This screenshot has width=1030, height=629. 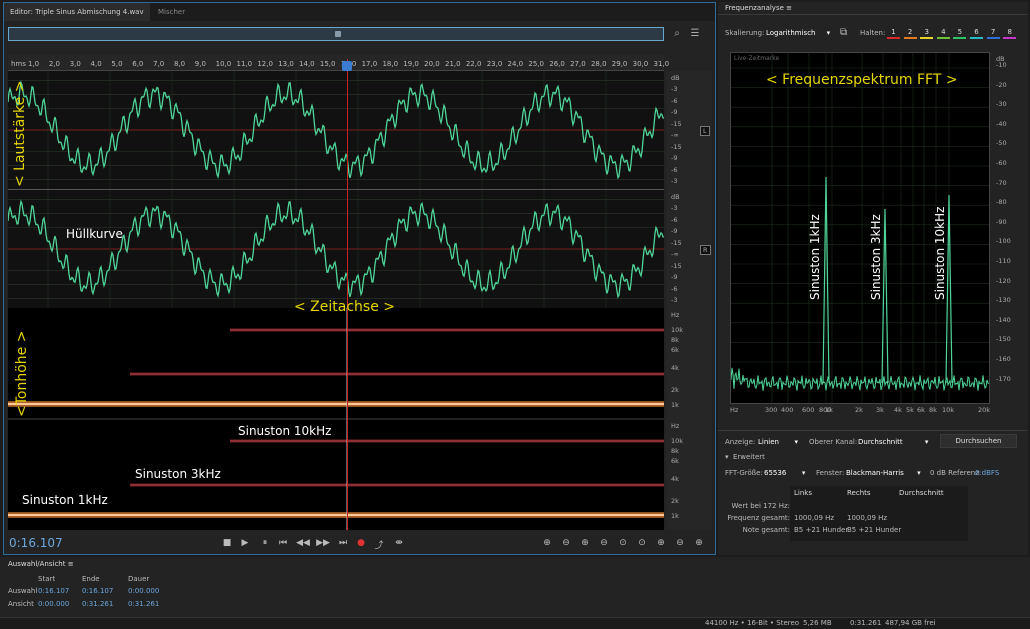 I want to click on ruler-tick: 9,0, so click(x=200, y=64).